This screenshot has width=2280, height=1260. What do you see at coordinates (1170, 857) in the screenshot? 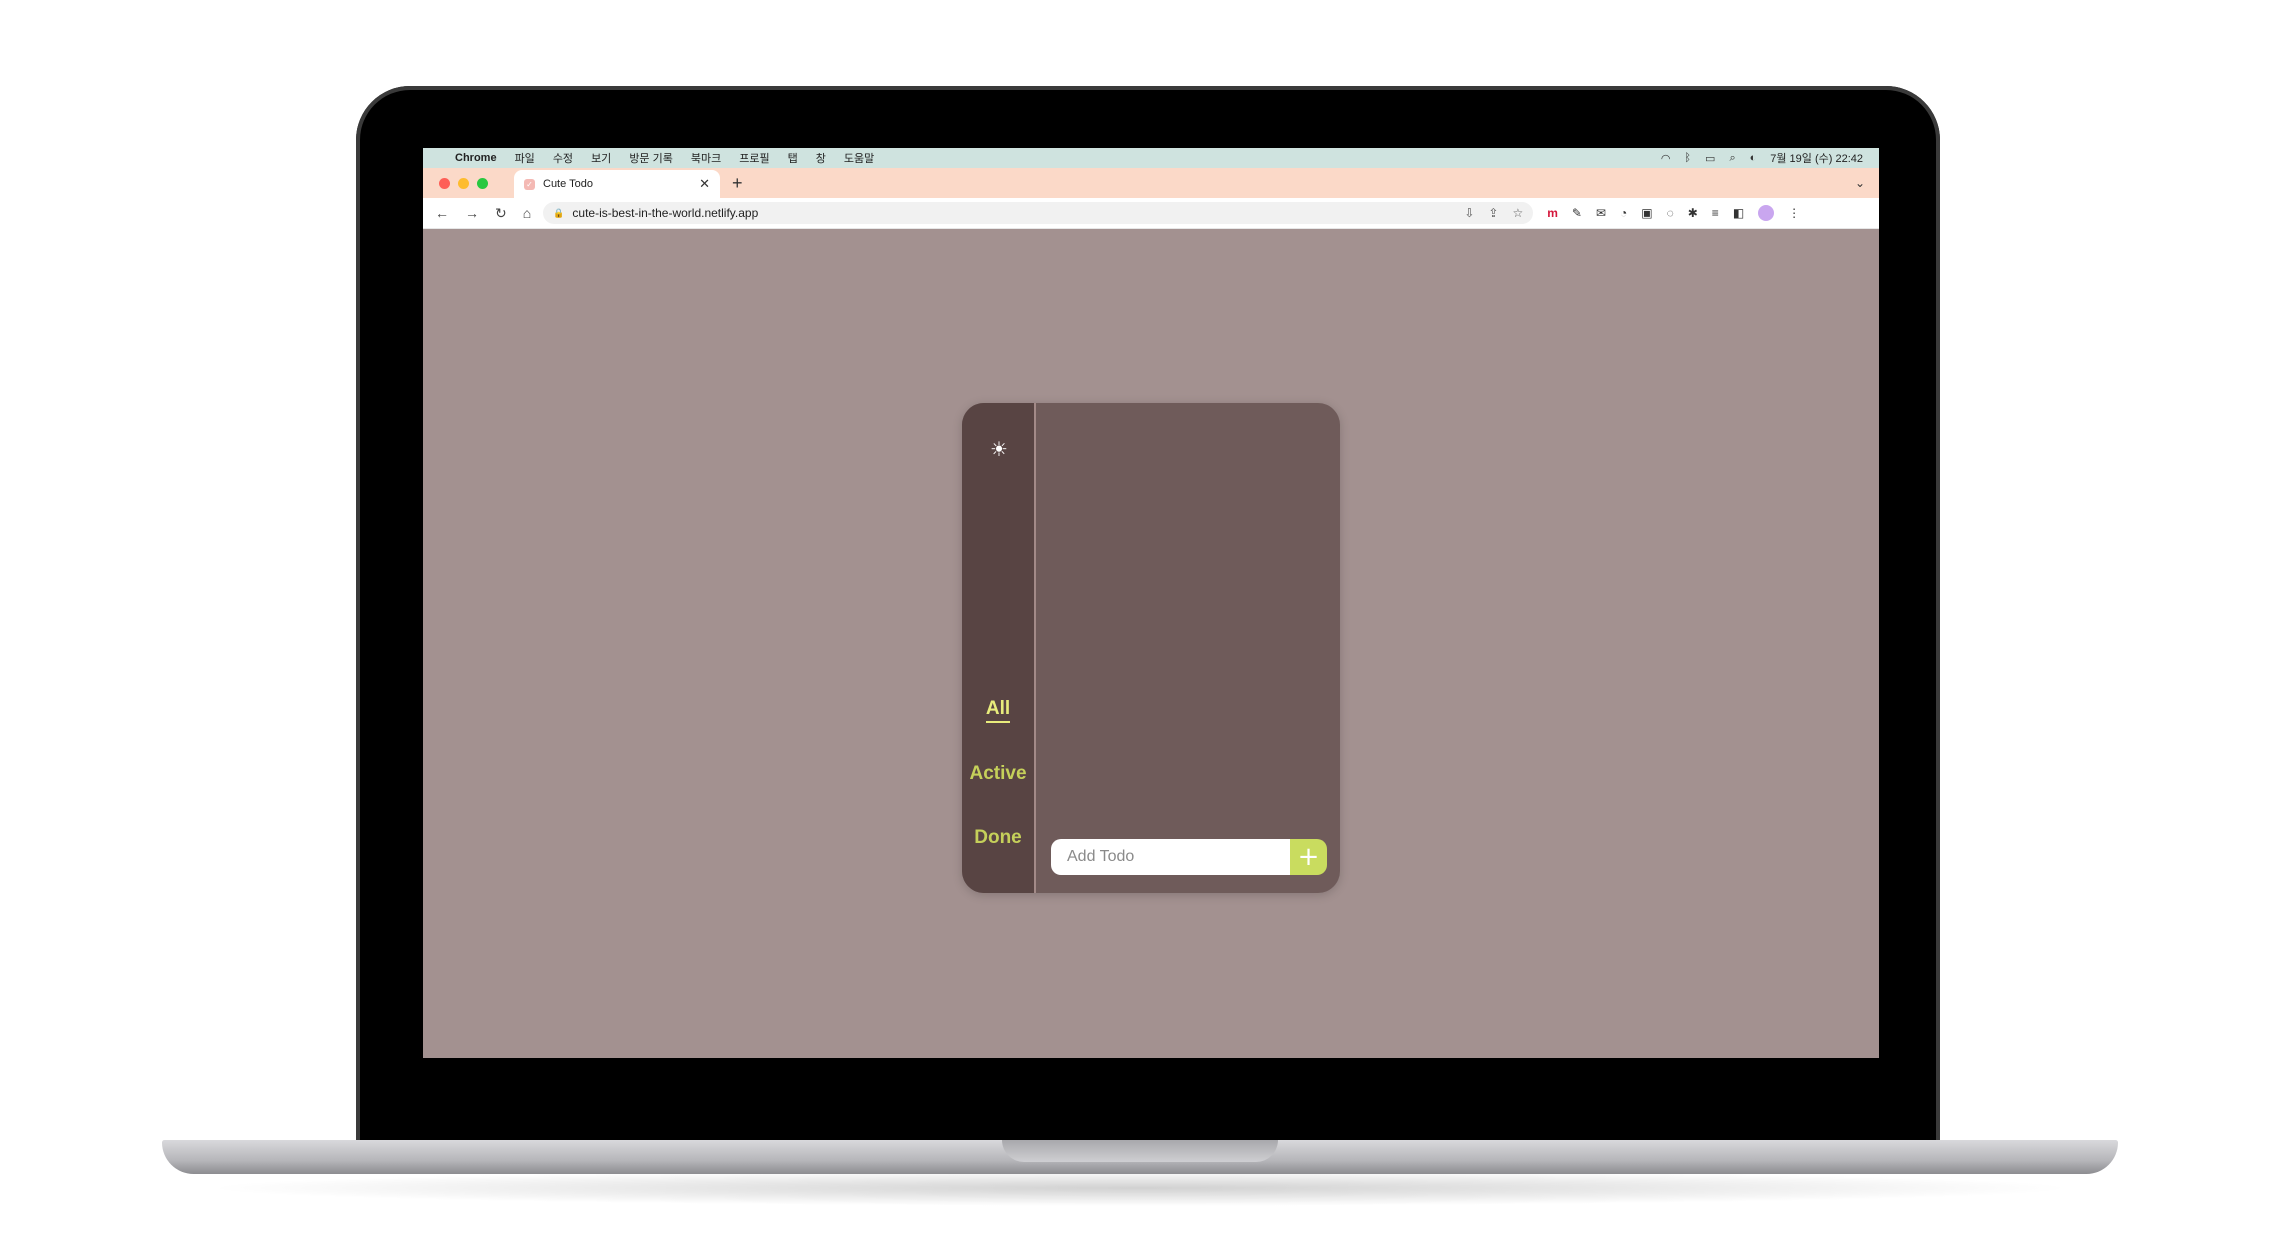
I see `add-todo-input` at bounding box center [1170, 857].